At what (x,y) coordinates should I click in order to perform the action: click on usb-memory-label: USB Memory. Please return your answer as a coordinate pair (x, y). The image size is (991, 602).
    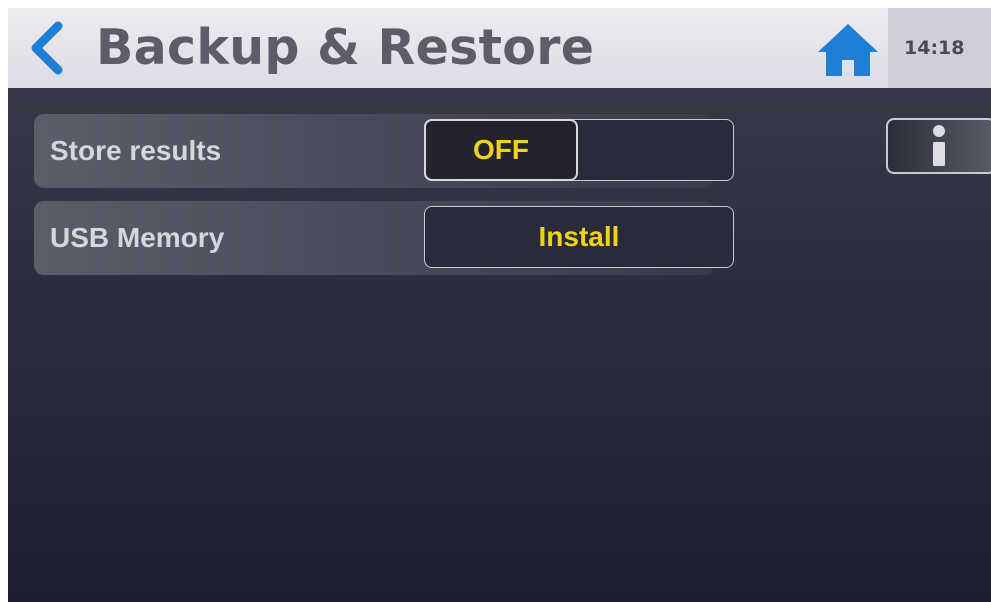
    Looking at the image, I should click on (137, 237).